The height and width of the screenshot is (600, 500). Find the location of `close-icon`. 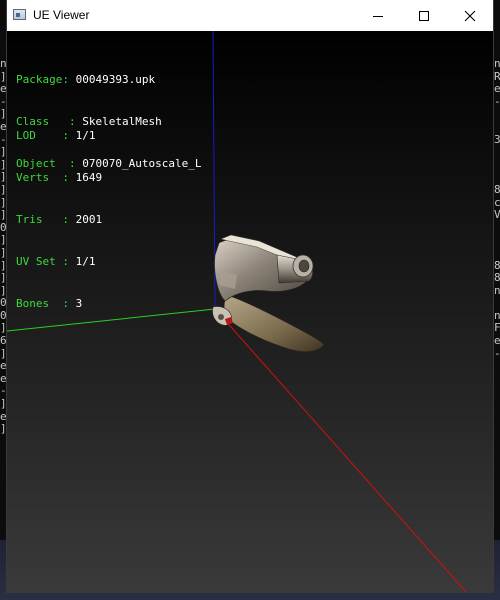

close-icon is located at coordinates (470, 15).